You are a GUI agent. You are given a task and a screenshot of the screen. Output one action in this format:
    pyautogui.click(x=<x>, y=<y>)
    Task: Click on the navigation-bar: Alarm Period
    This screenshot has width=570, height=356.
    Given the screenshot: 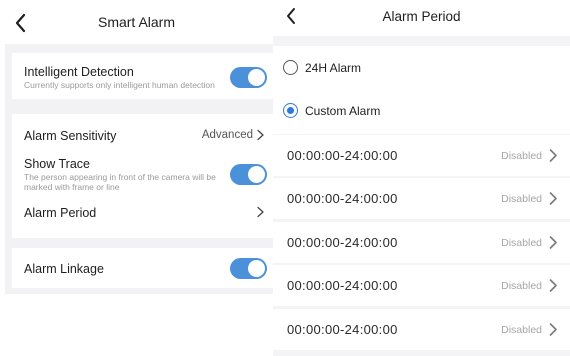 What is the action you would take?
    pyautogui.click(x=421, y=18)
    